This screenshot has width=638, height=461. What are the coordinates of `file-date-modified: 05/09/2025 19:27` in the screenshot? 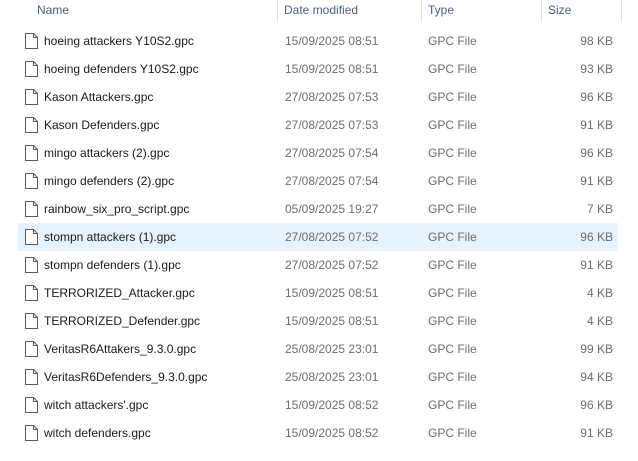 It's located at (332, 209).